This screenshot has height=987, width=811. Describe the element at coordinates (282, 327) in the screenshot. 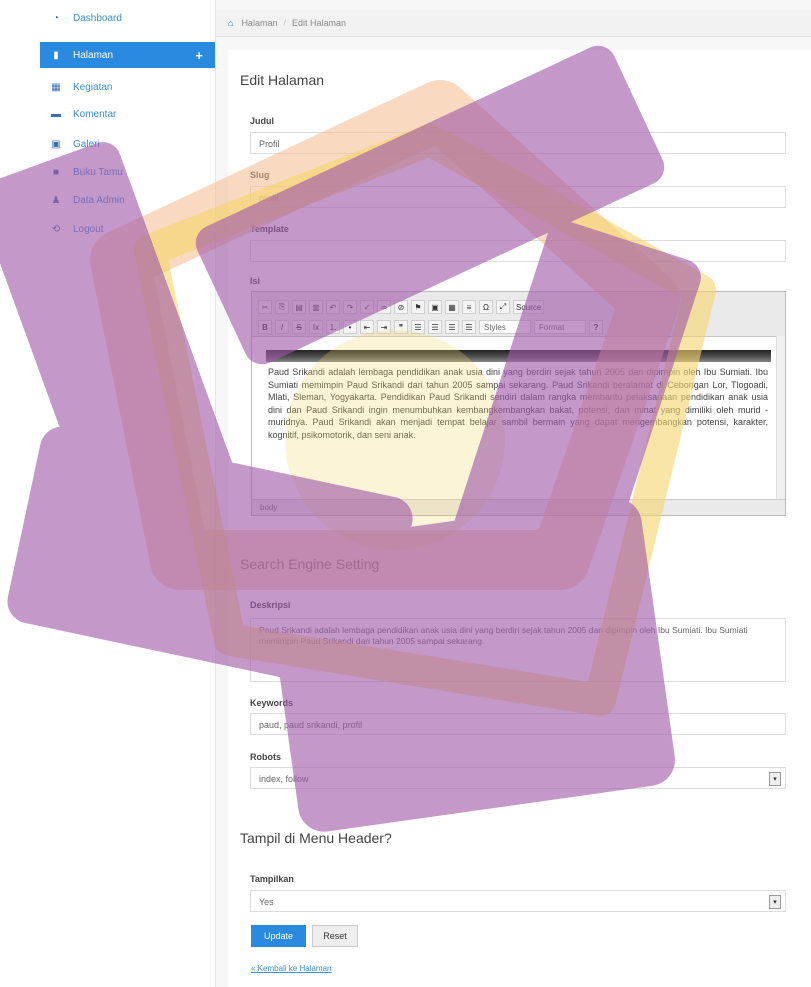

I see `italic-icon: I` at that location.